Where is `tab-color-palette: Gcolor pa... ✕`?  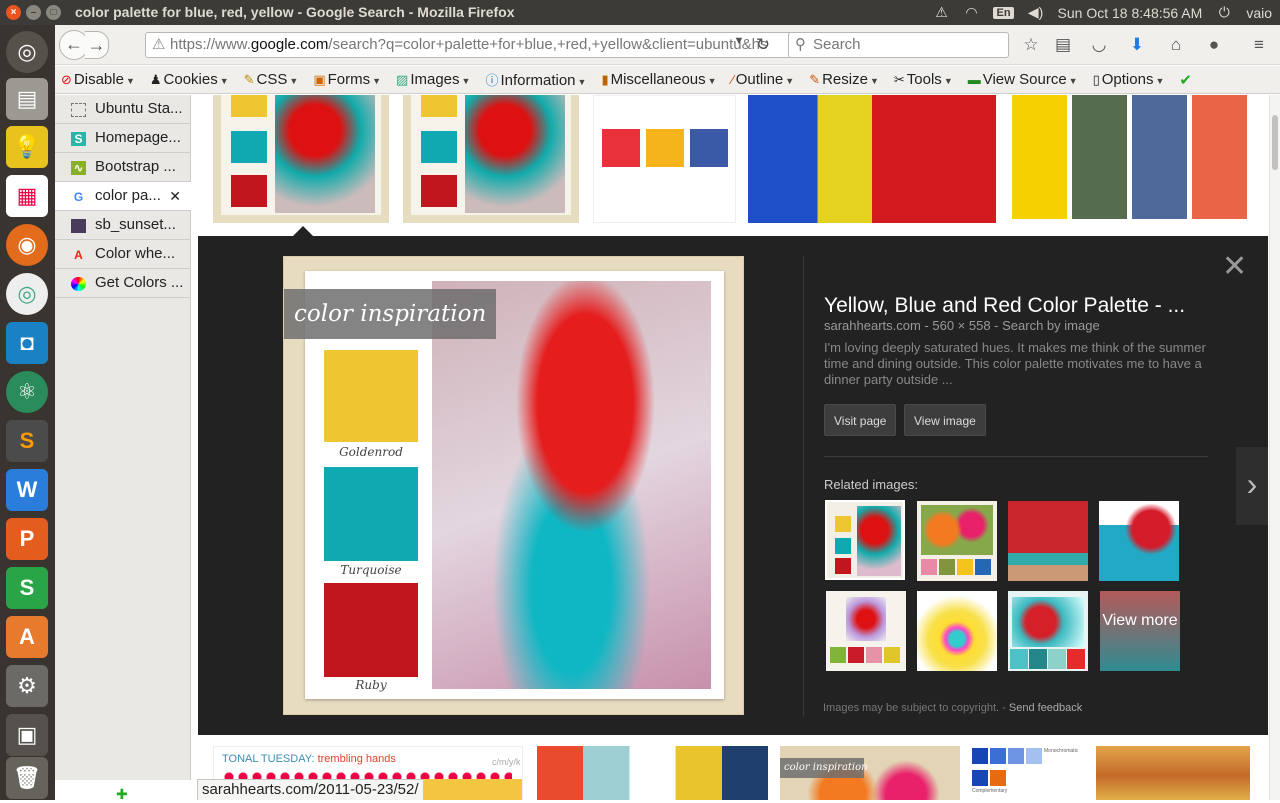
tab-color-palette: Gcolor pa... ✕ is located at coordinates (123, 196).